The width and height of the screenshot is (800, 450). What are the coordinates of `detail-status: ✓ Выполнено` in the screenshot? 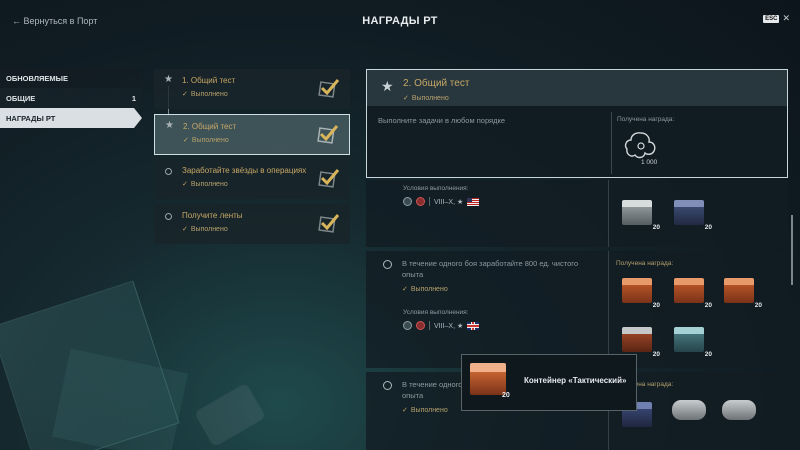 It's located at (426, 98).